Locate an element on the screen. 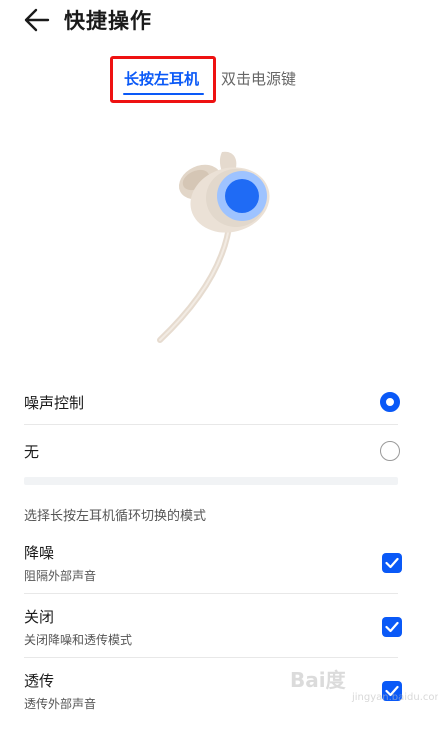 This screenshot has width=438, height=731. section-separator is located at coordinates (211, 481).